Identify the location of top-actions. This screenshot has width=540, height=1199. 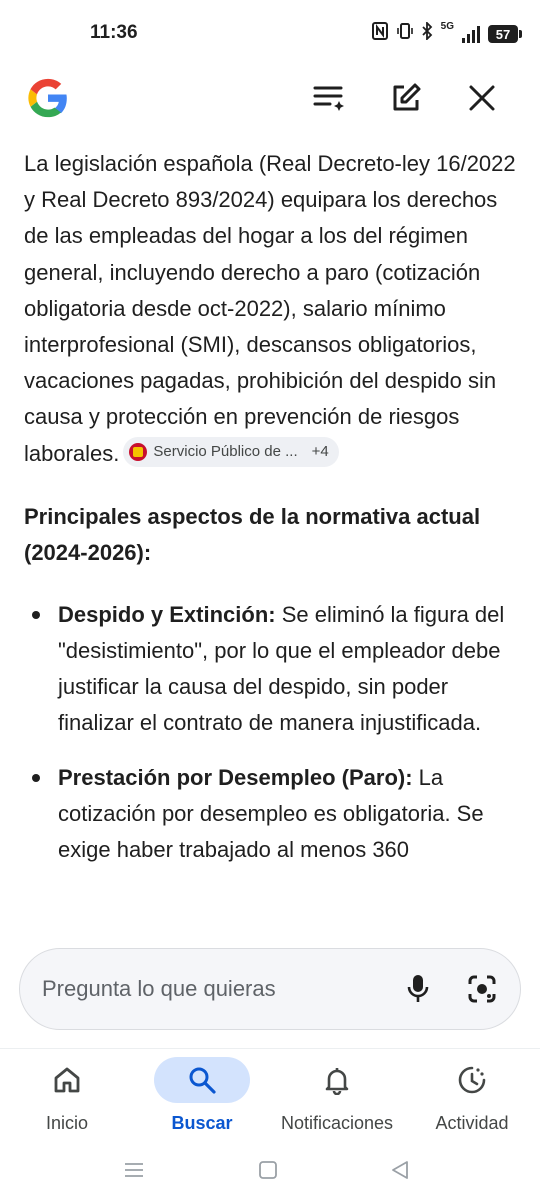
(406, 98).